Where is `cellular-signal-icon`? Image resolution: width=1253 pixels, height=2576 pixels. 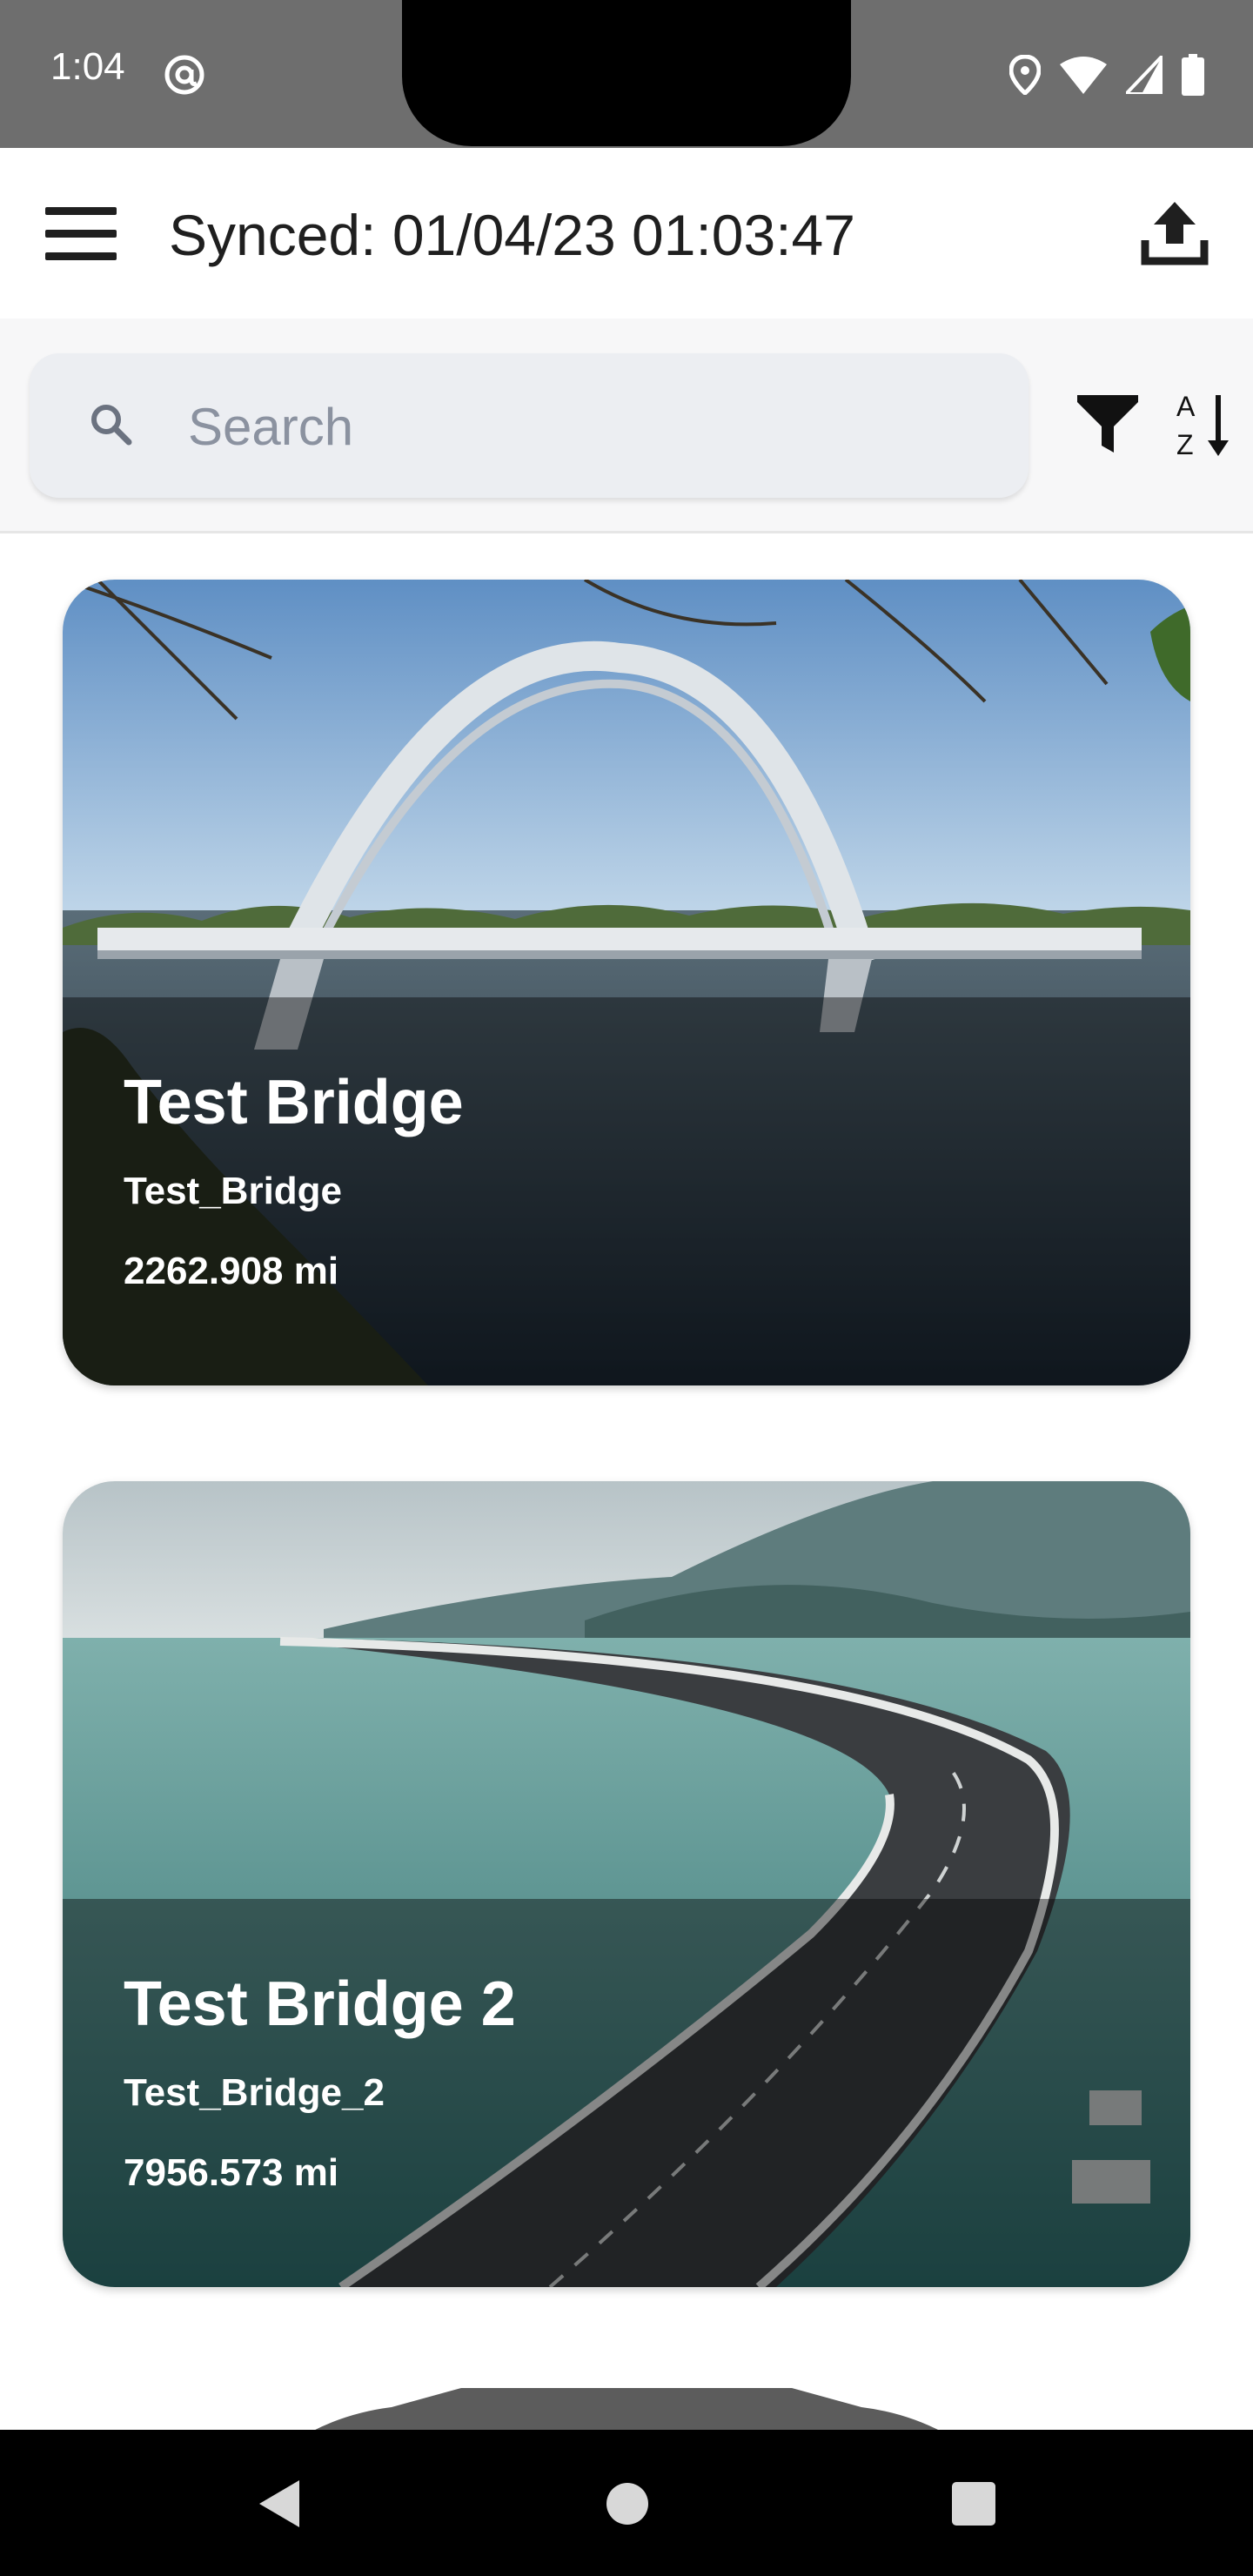 cellular-signal-icon is located at coordinates (1144, 75).